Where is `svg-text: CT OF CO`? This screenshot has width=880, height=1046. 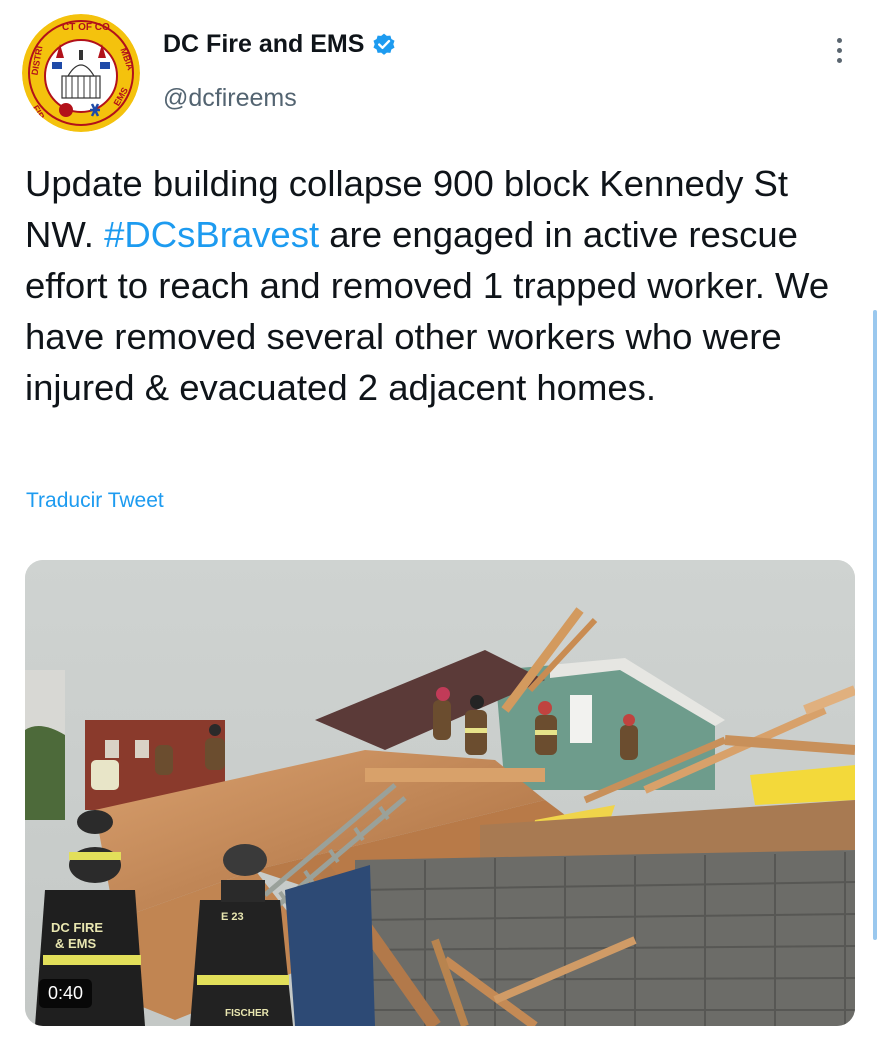
svg-text: CT OF CO is located at coordinates (86, 27).